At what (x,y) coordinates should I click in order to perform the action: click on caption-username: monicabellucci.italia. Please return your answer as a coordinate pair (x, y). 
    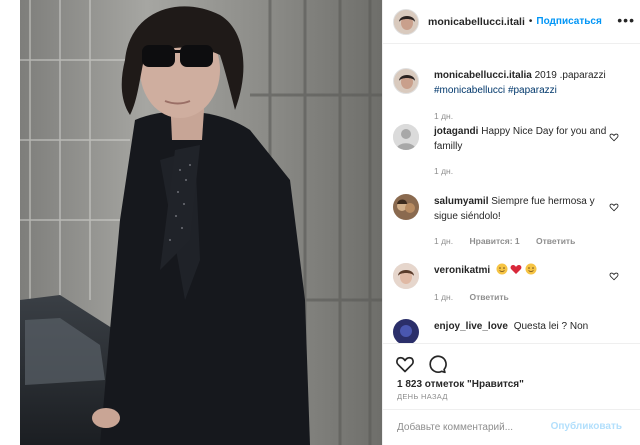
    Looking at the image, I should click on (483, 75).